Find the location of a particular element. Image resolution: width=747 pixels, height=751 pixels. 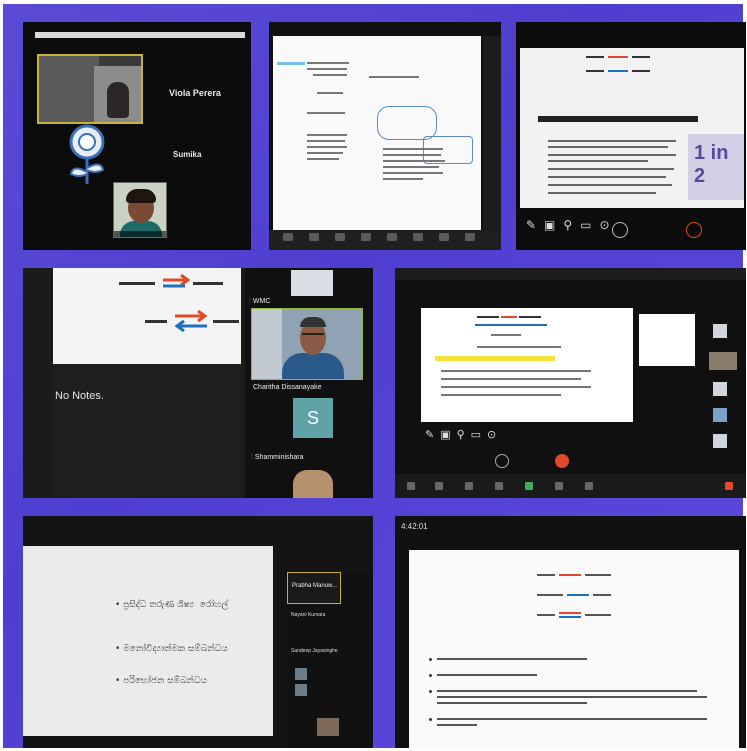

arrow-icon is located at coordinates (177, 281).